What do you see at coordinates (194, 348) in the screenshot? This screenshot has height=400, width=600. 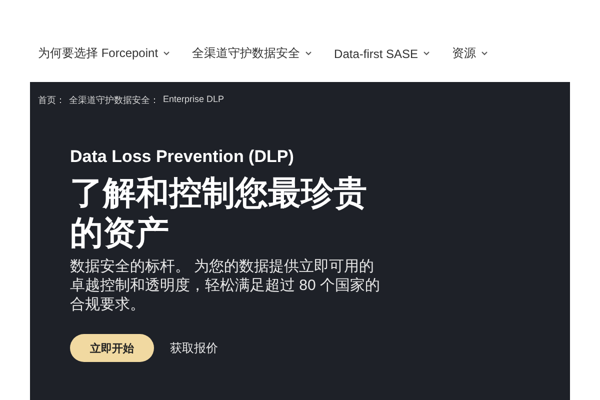 I see `quote-link: 获取报价` at bounding box center [194, 348].